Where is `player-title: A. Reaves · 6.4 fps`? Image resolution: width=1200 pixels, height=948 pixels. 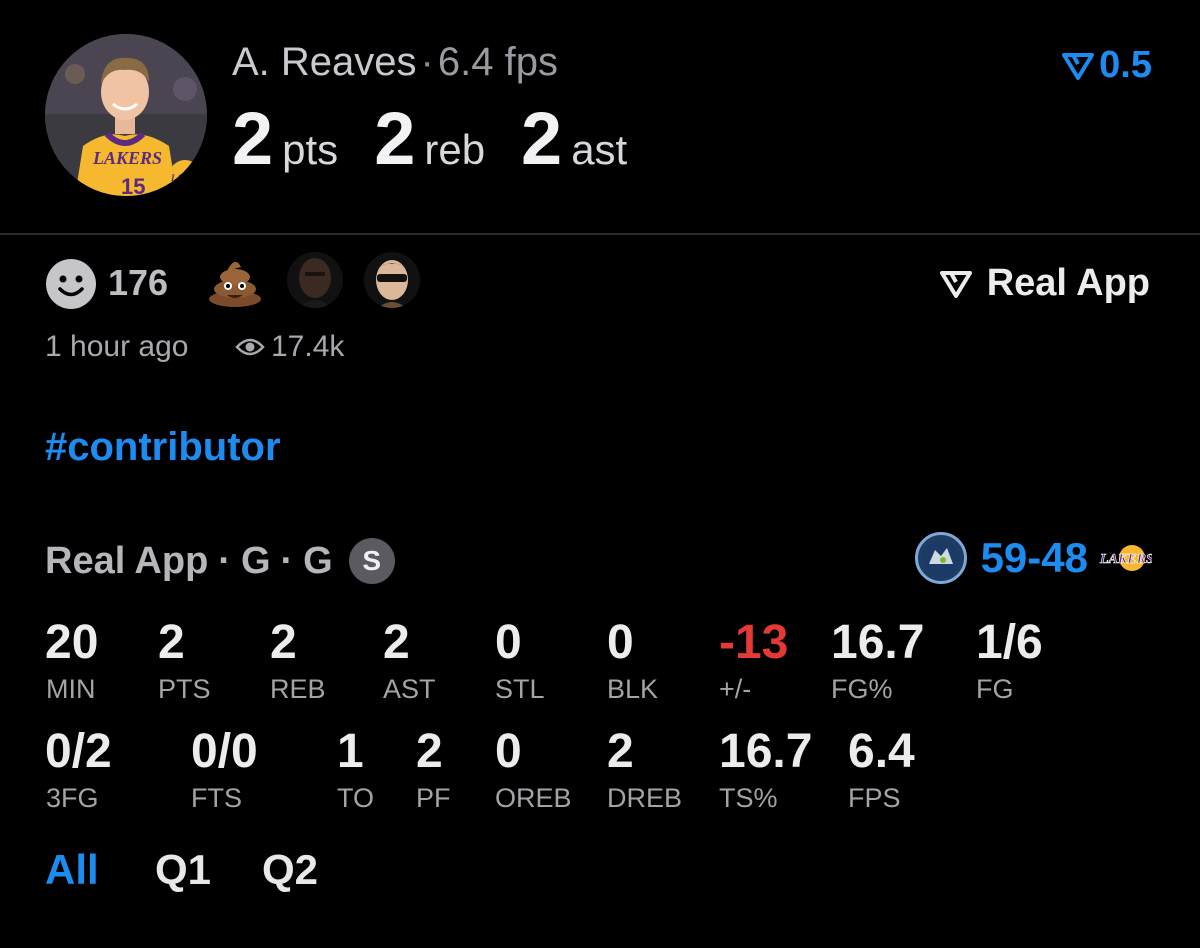
player-title: A. Reaves · 6.4 fps is located at coordinates (395, 62).